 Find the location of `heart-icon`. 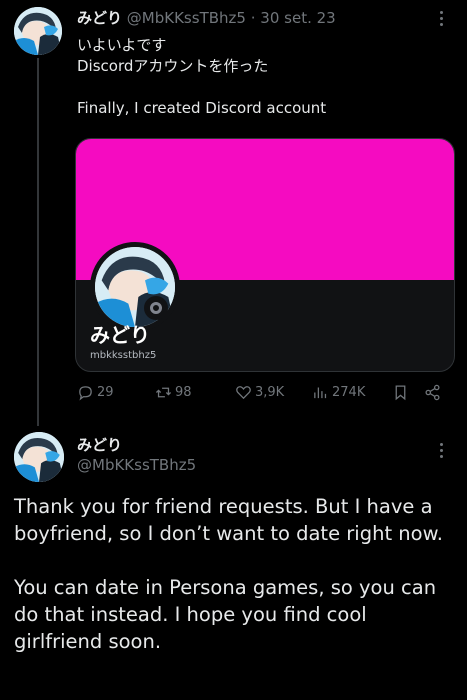

heart-icon is located at coordinates (243, 393).